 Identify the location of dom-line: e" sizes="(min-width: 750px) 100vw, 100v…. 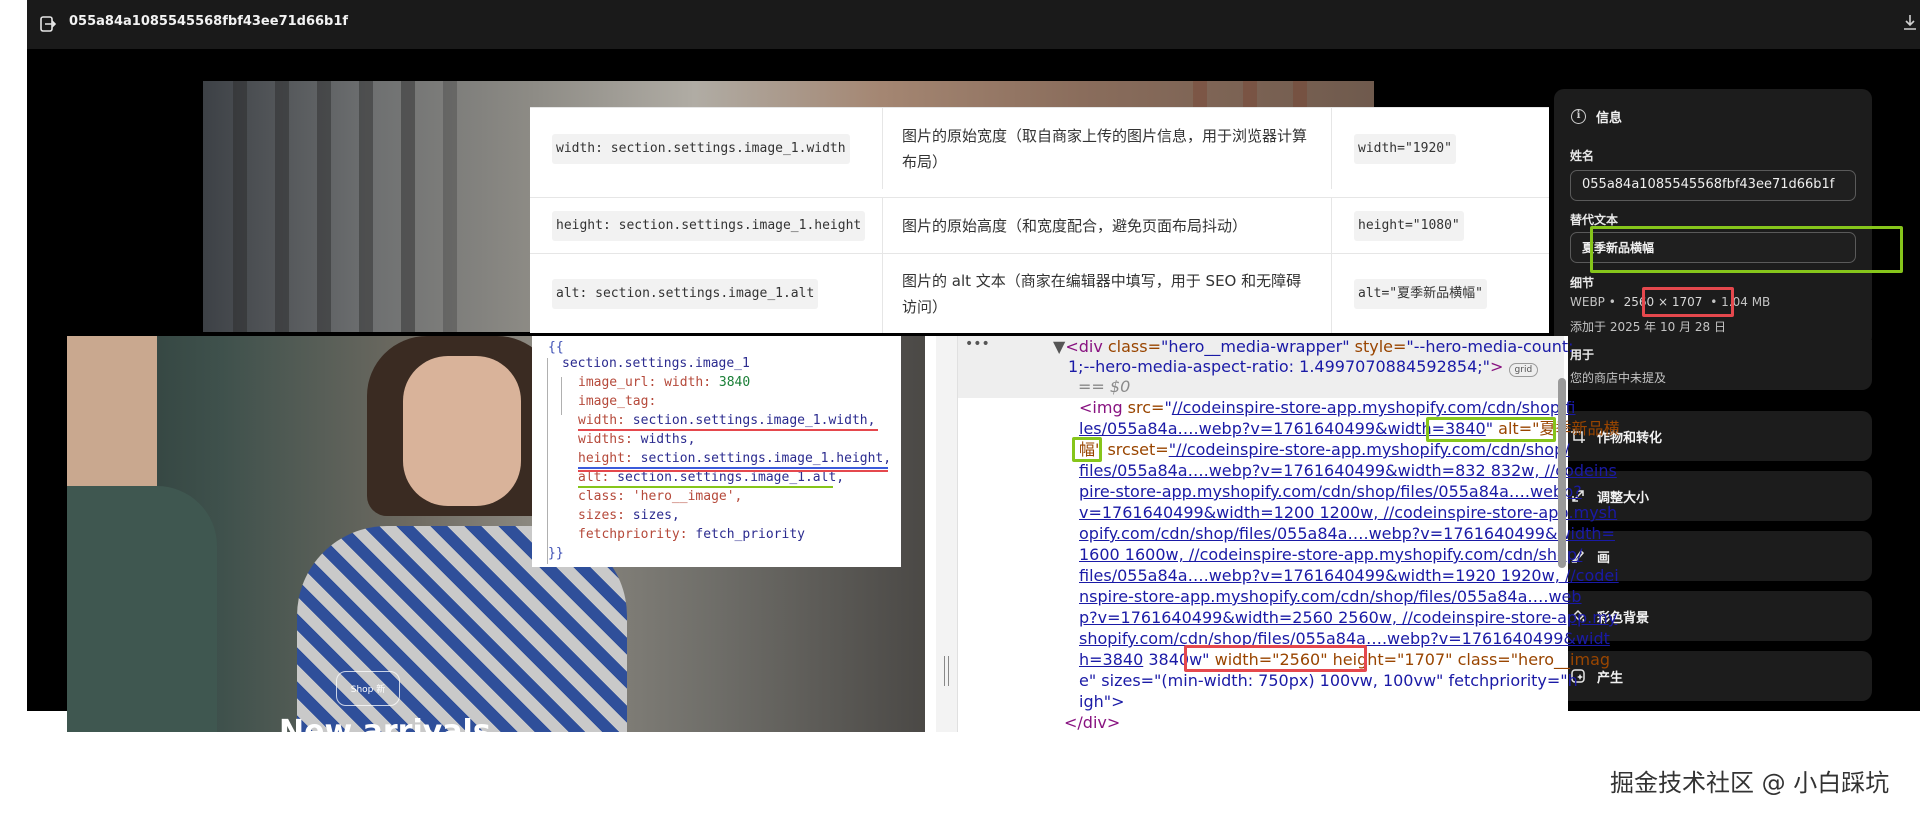
(1328, 680).